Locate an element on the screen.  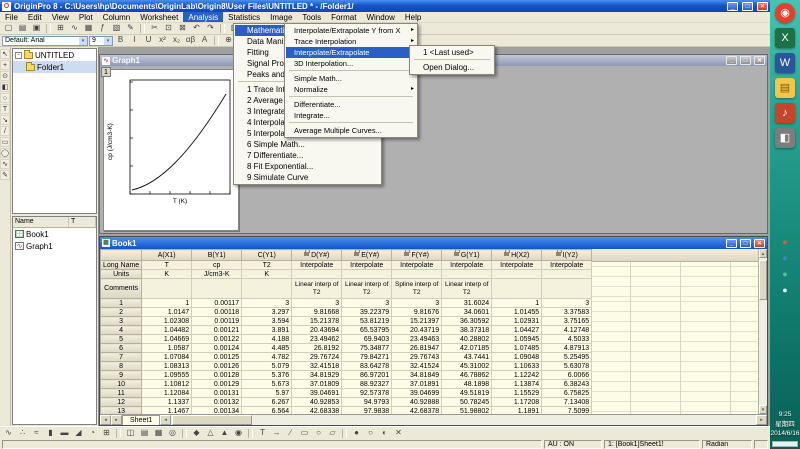
book1-titlebar: ▦ Book1 _ □ ✕ is located at coordinates (433, 243).